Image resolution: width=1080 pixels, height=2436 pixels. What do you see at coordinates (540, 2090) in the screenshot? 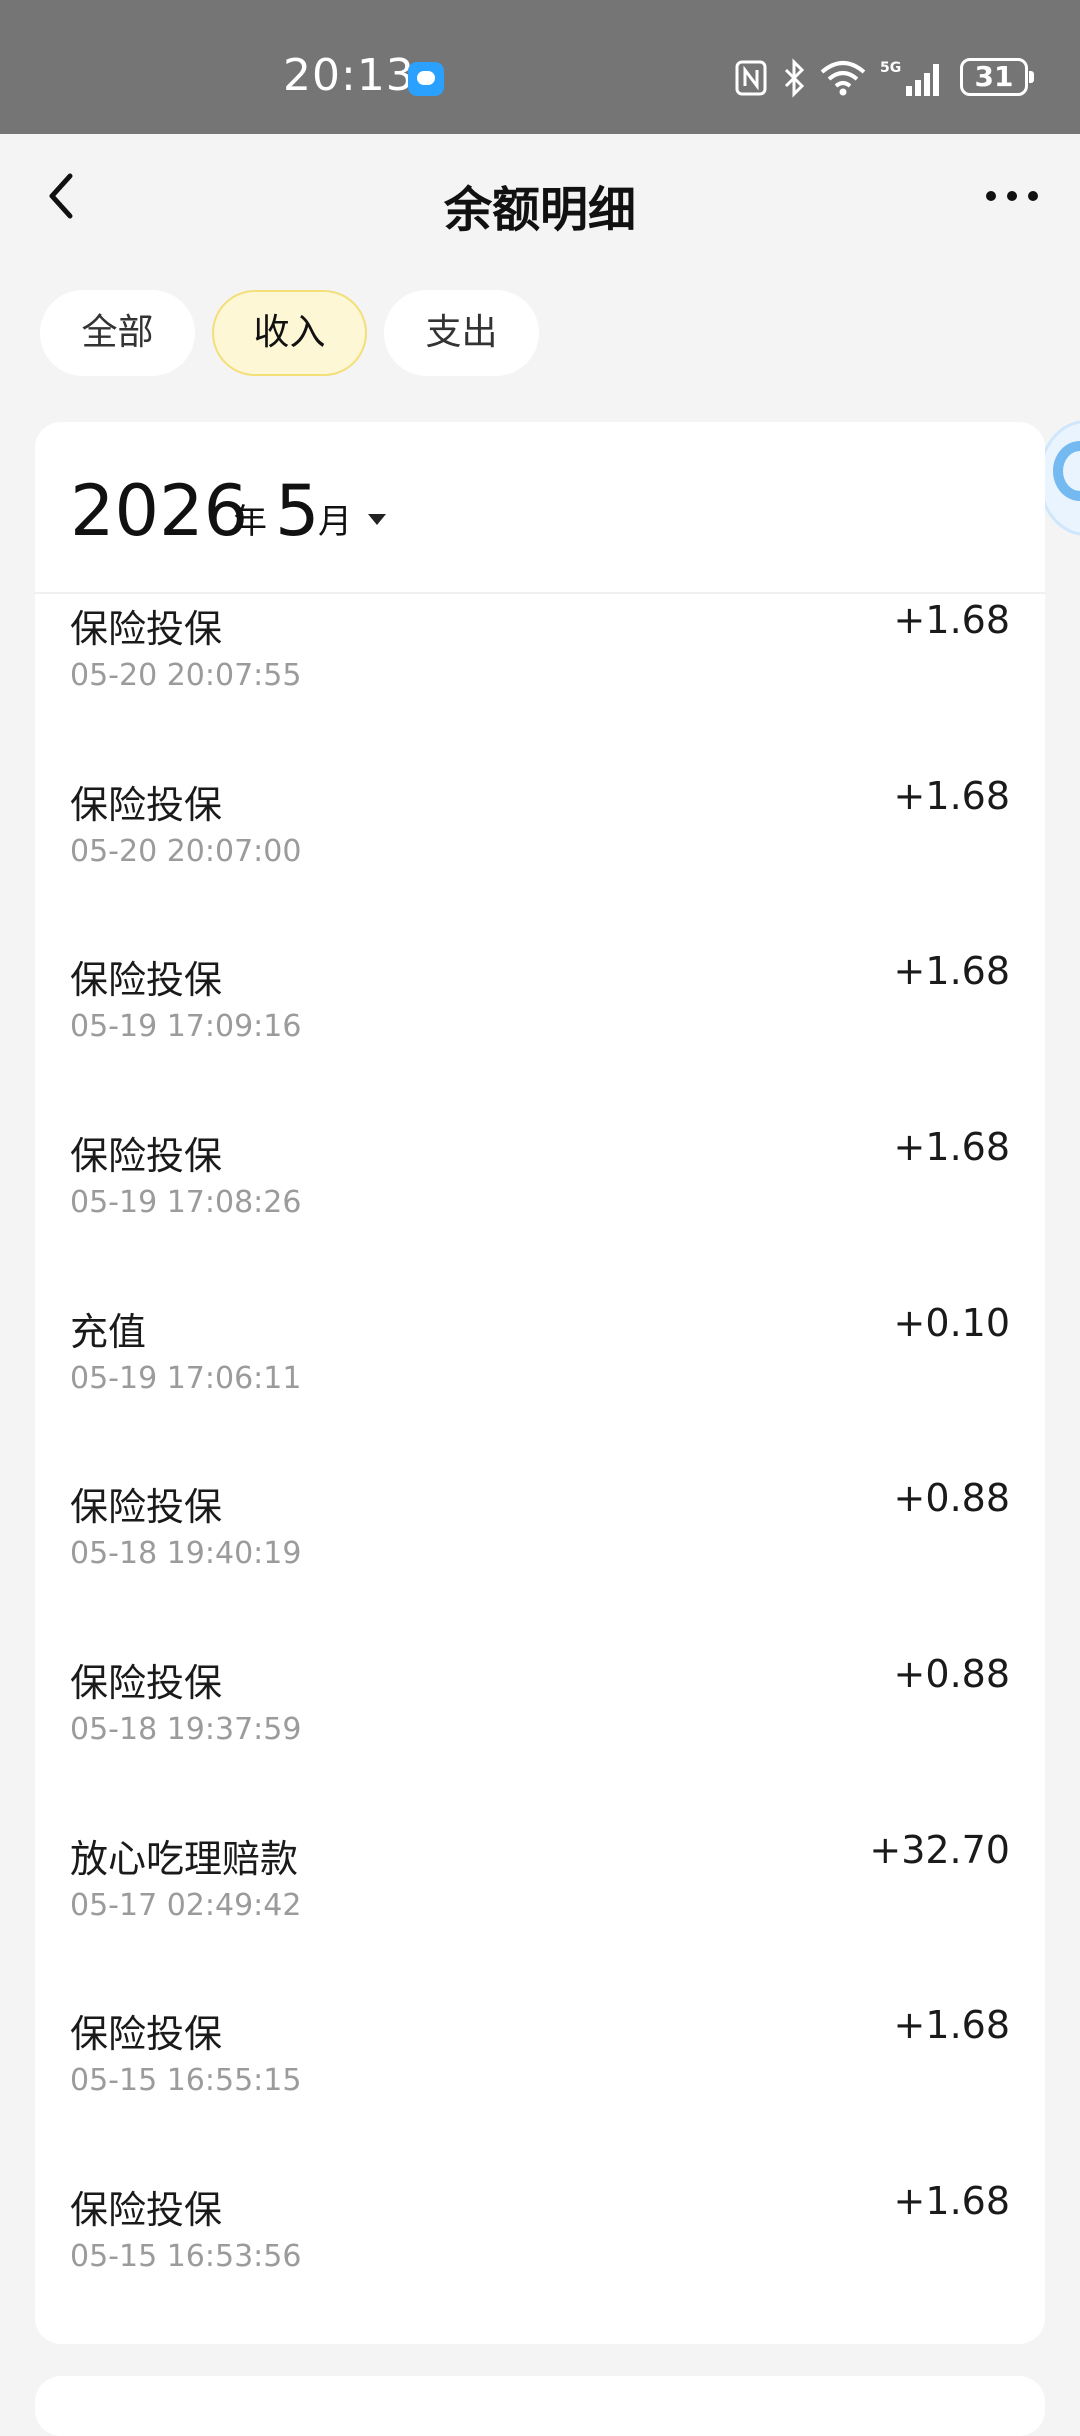
I see `transaction-row: 保险投保 05-15 16:55:15 +1.68` at bounding box center [540, 2090].